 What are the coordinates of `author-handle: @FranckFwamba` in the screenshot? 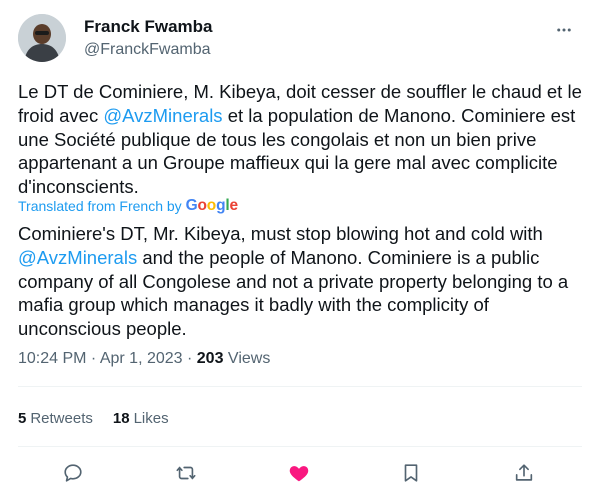 It's located at (147, 50).